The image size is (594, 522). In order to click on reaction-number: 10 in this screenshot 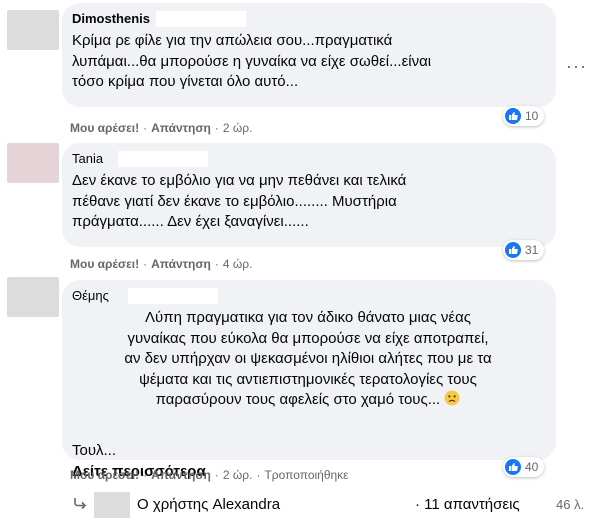, I will do `click(532, 116)`.